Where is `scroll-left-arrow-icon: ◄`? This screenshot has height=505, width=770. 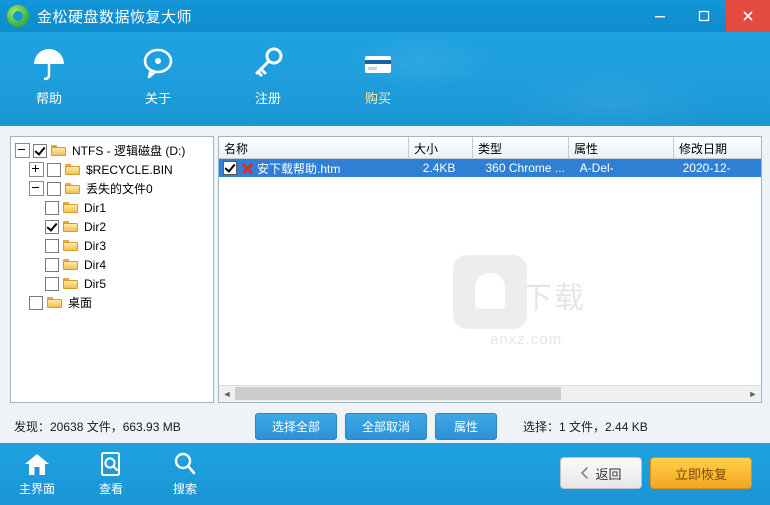 scroll-left-arrow-icon: ◄ is located at coordinates (227, 394).